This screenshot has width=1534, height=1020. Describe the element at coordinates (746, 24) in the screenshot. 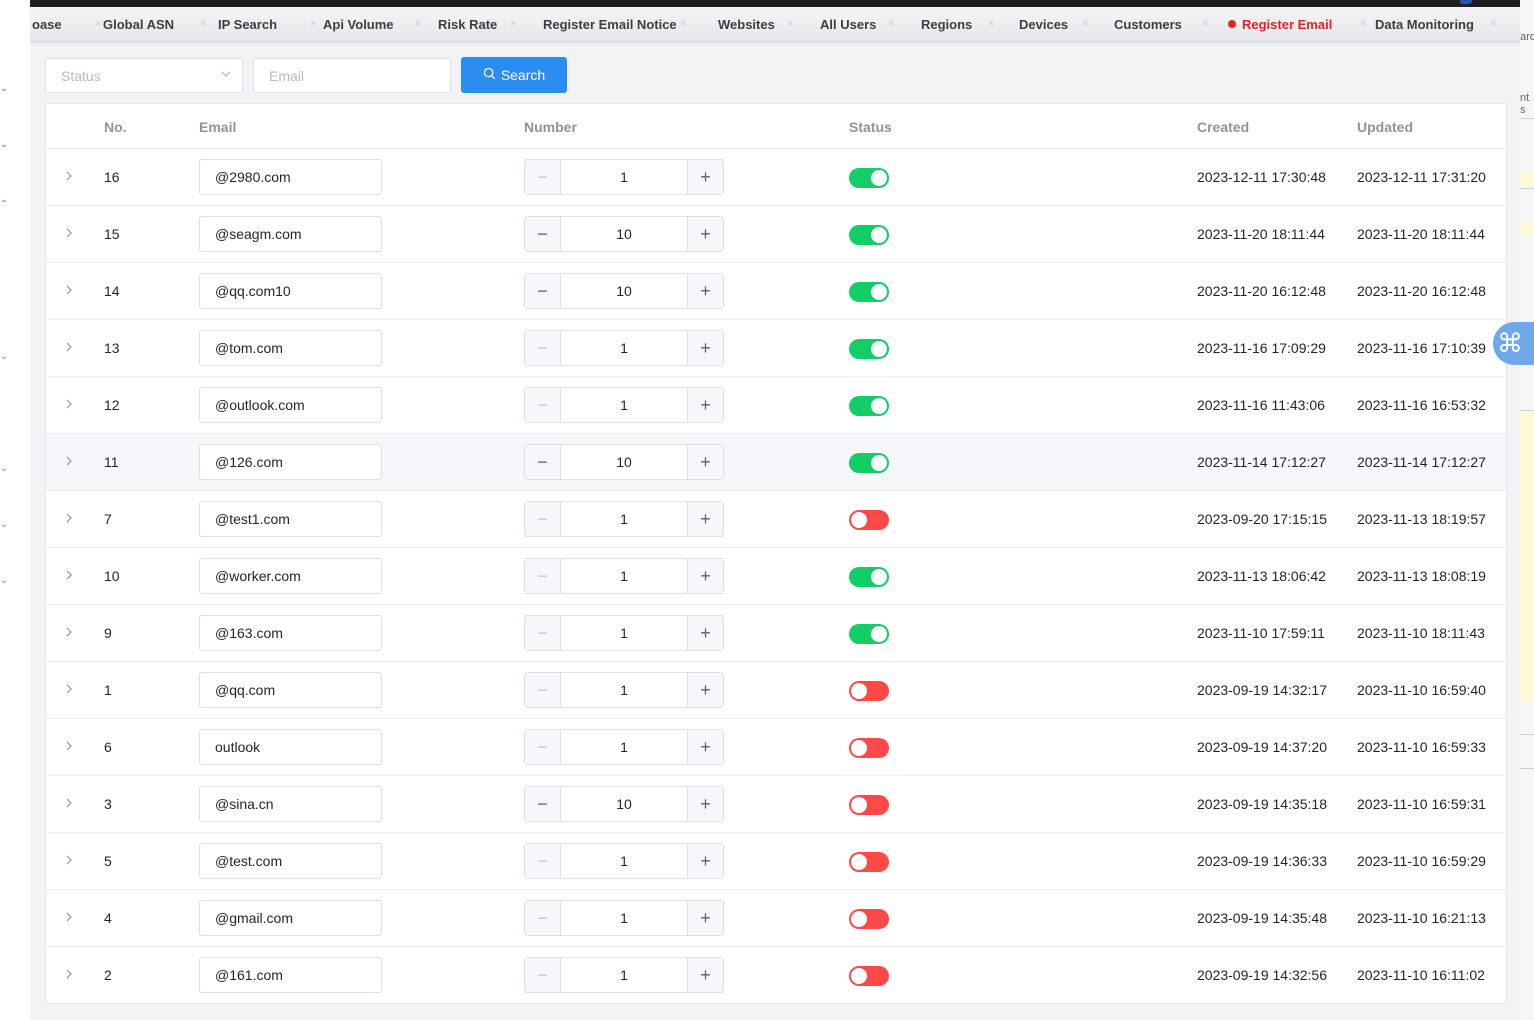

I see `tab-websites: Websites` at that location.